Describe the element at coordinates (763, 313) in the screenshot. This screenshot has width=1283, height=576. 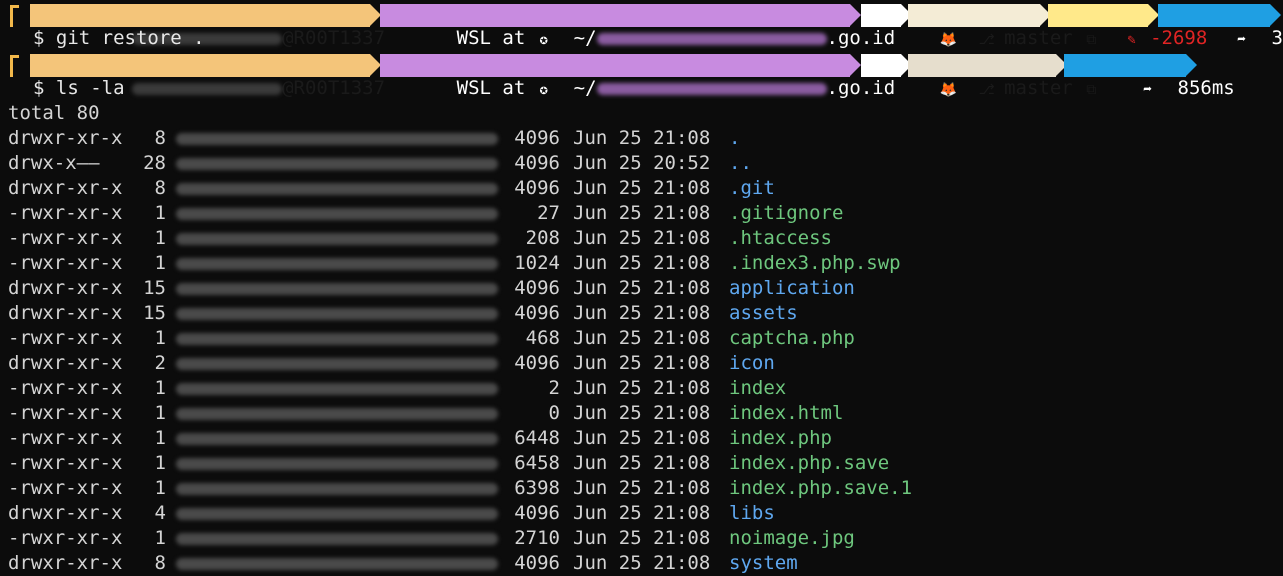
I see `file-name: assets` at that location.